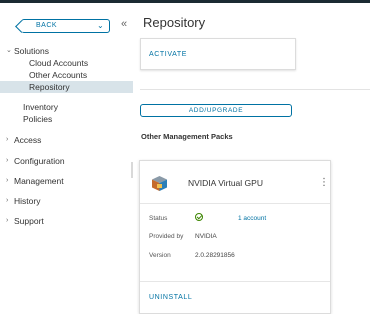 The image size is (370, 314). What do you see at coordinates (324, 182) in the screenshot?
I see `more-actions-icon: ⋮` at bounding box center [324, 182].